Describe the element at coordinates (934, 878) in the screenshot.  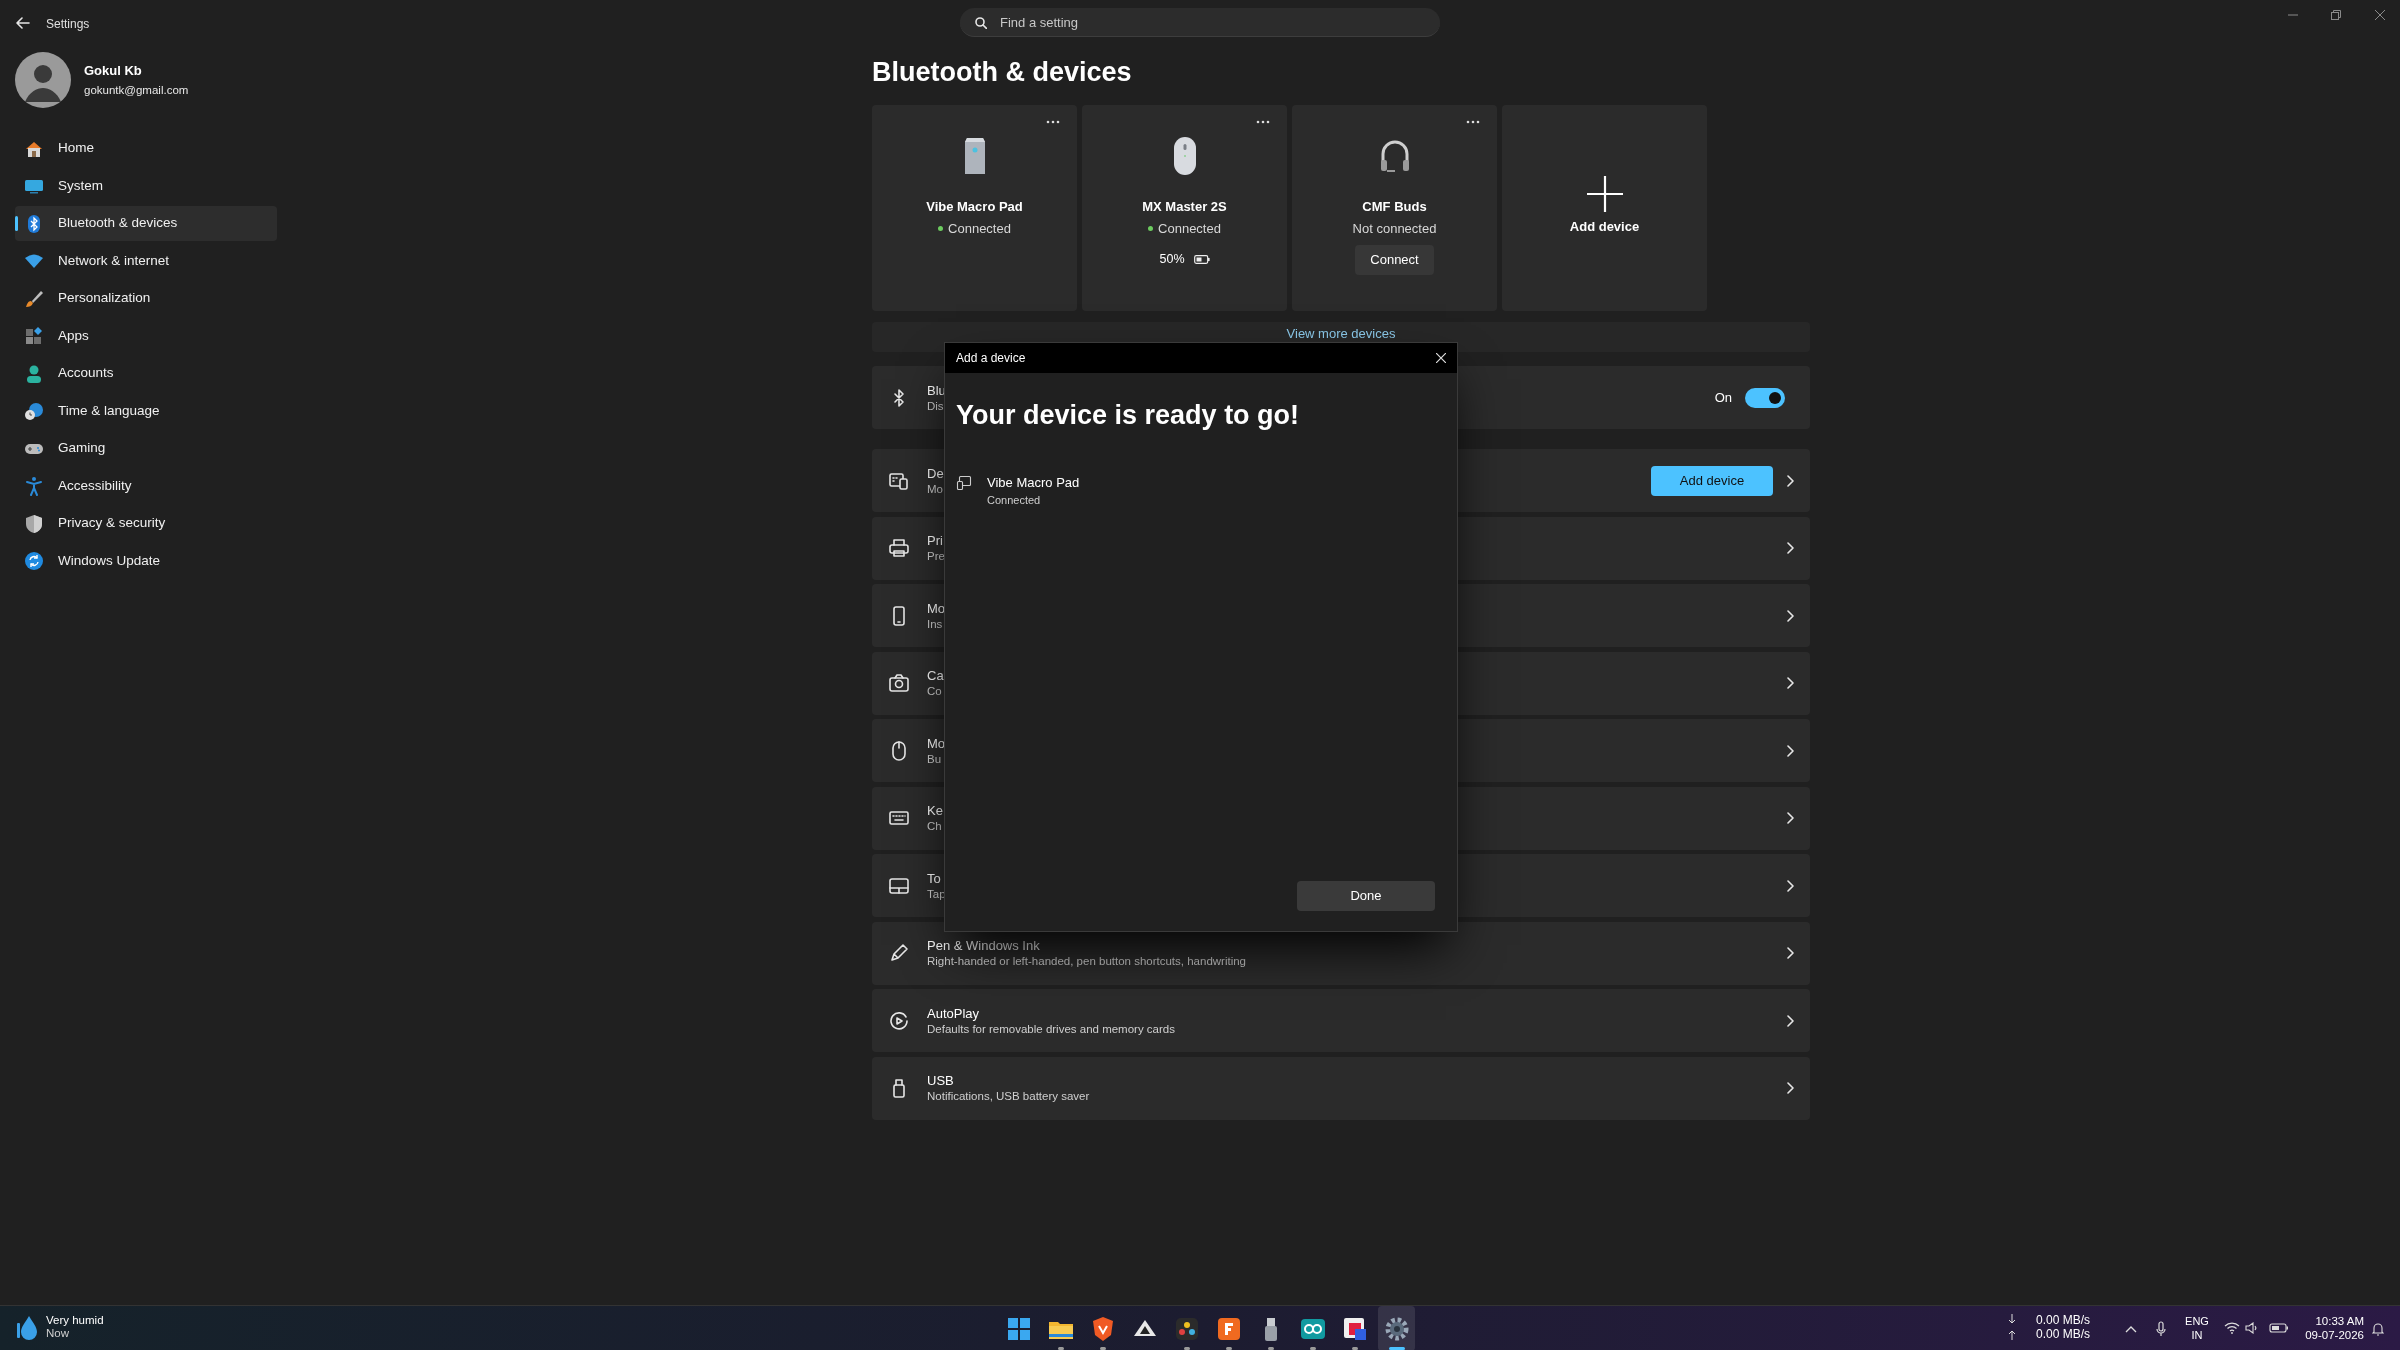
I see `row-title: To` at that location.